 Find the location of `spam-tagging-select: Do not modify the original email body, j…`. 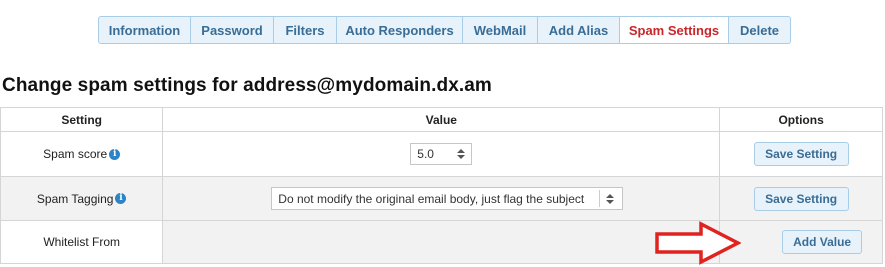

spam-tagging-select: Do not modify the original email body, j… is located at coordinates (447, 198).